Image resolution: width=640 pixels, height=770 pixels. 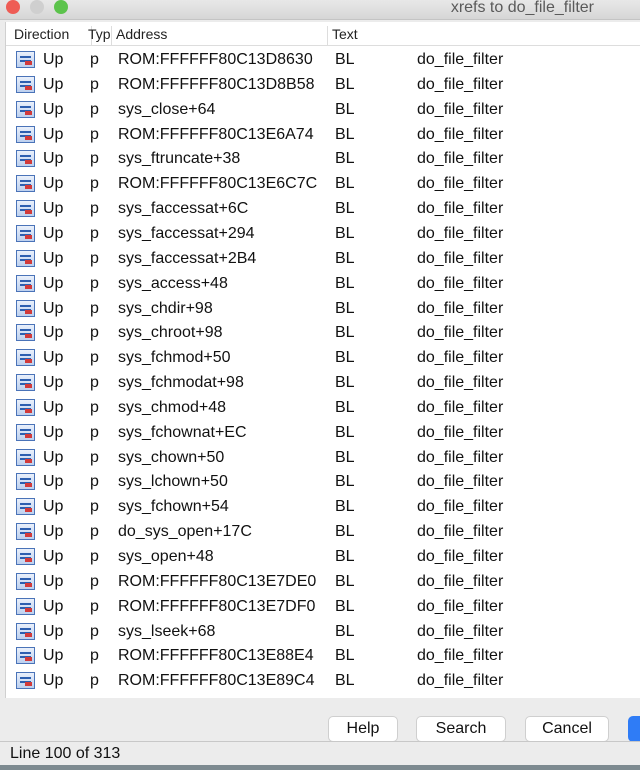 I want to click on cell-address: ROM:FFFFFF80C13E89C4, so click(x=216, y=681).